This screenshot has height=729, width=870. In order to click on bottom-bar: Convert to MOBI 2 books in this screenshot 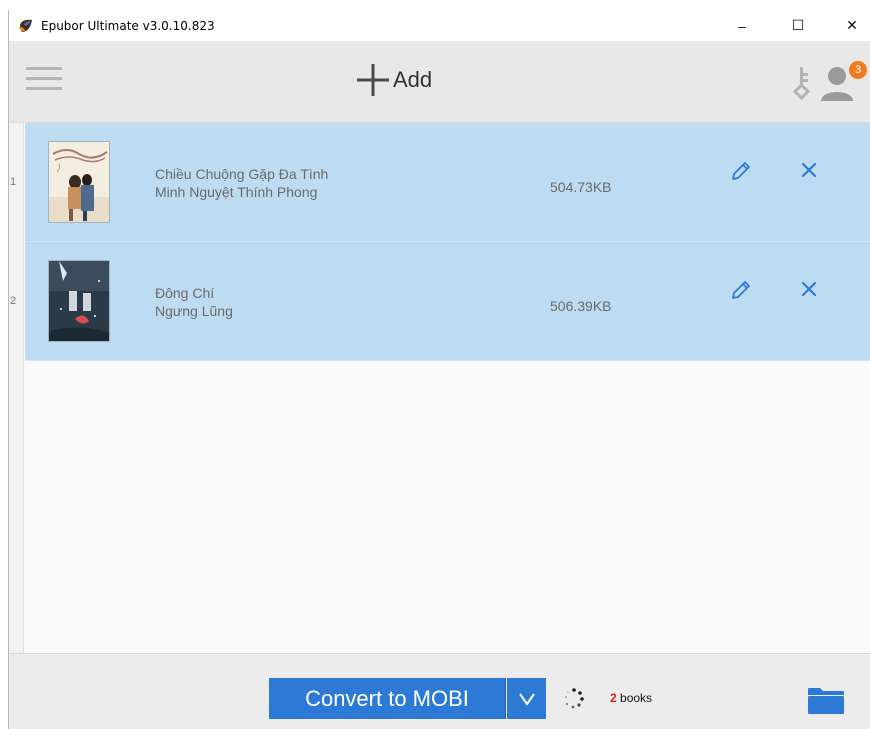, I will do `click(439, 691)`.